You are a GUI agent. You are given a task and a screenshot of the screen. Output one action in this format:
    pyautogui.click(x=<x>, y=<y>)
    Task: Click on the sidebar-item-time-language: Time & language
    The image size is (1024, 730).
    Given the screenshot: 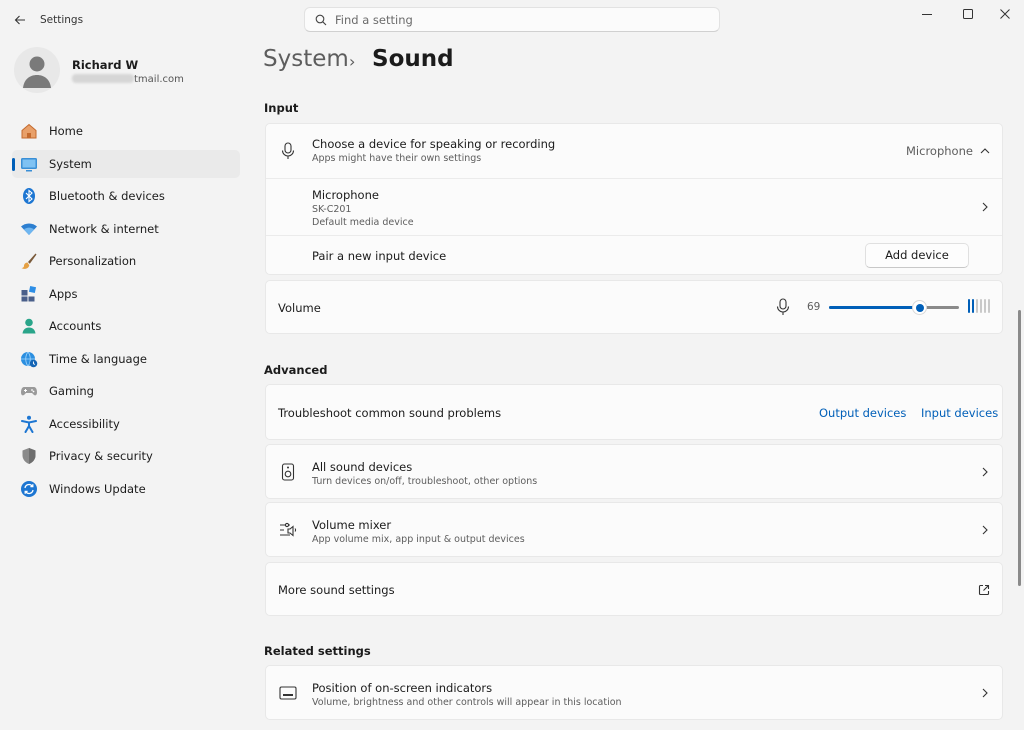 What is the action you would take?
    pyautogui.click(x=126, y=359)
    